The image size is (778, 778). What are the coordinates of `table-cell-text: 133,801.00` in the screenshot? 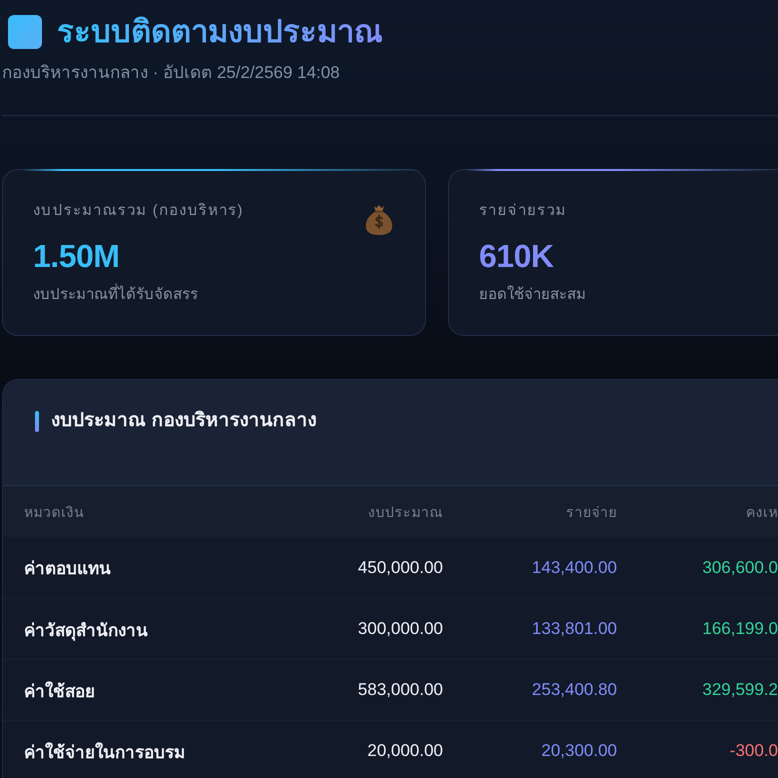 It's located at (573, 629).